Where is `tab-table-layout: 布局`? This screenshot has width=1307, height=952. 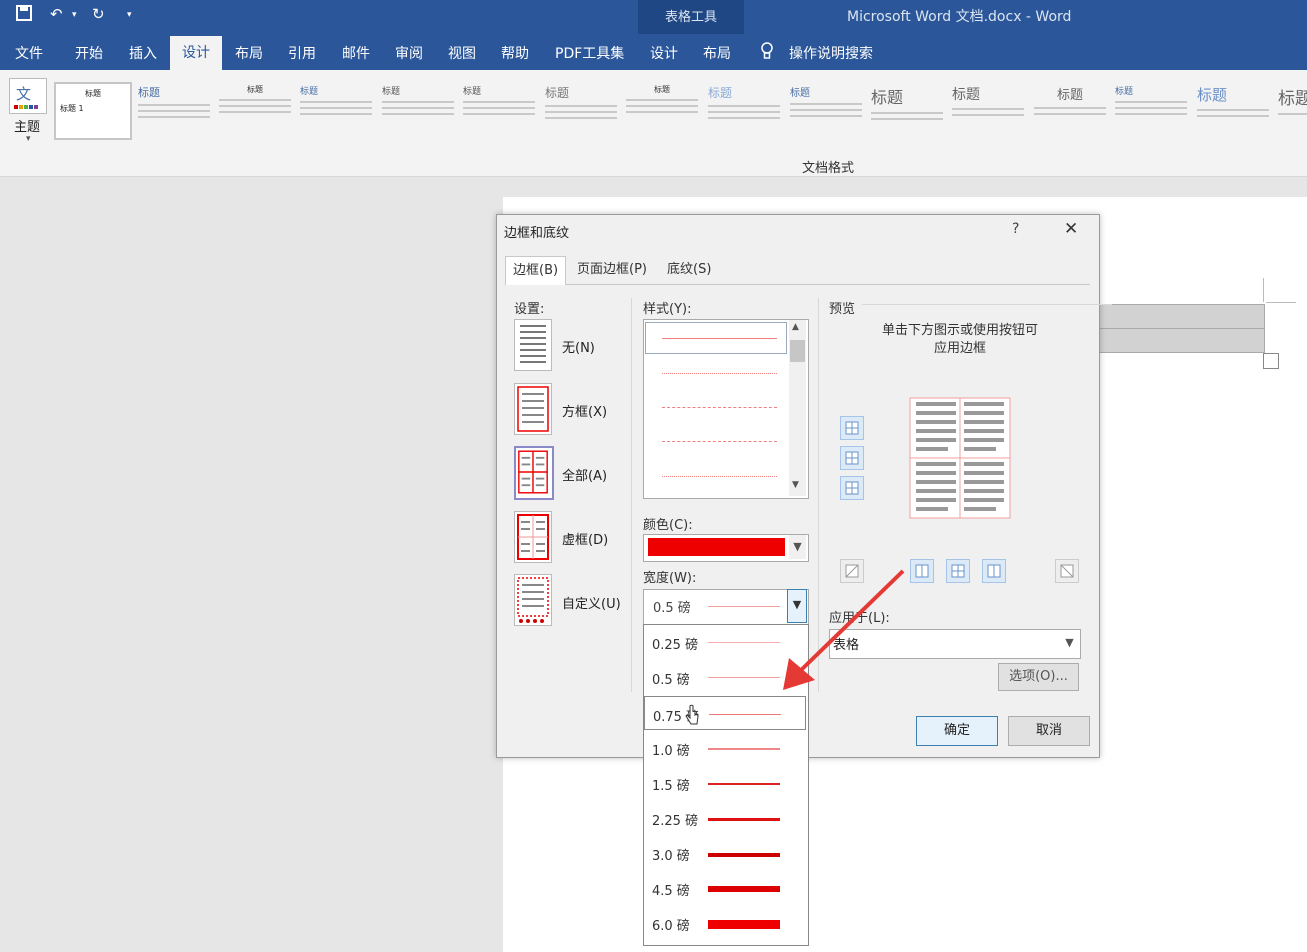
tab-table-layout: 布局 is located at coordinates (717, 53).